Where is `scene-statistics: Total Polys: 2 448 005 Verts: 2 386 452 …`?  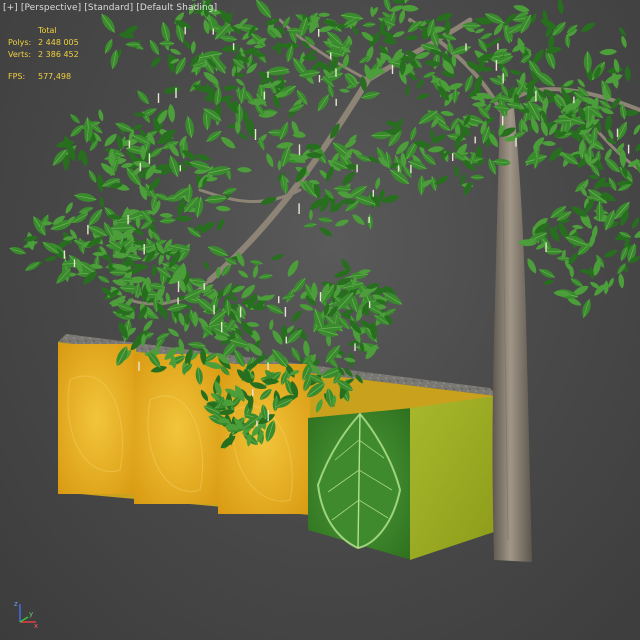 scene-statistics: Total Polys: 2 448 005 Verts: 2 386 452 … is located at coordinates (43, 54).